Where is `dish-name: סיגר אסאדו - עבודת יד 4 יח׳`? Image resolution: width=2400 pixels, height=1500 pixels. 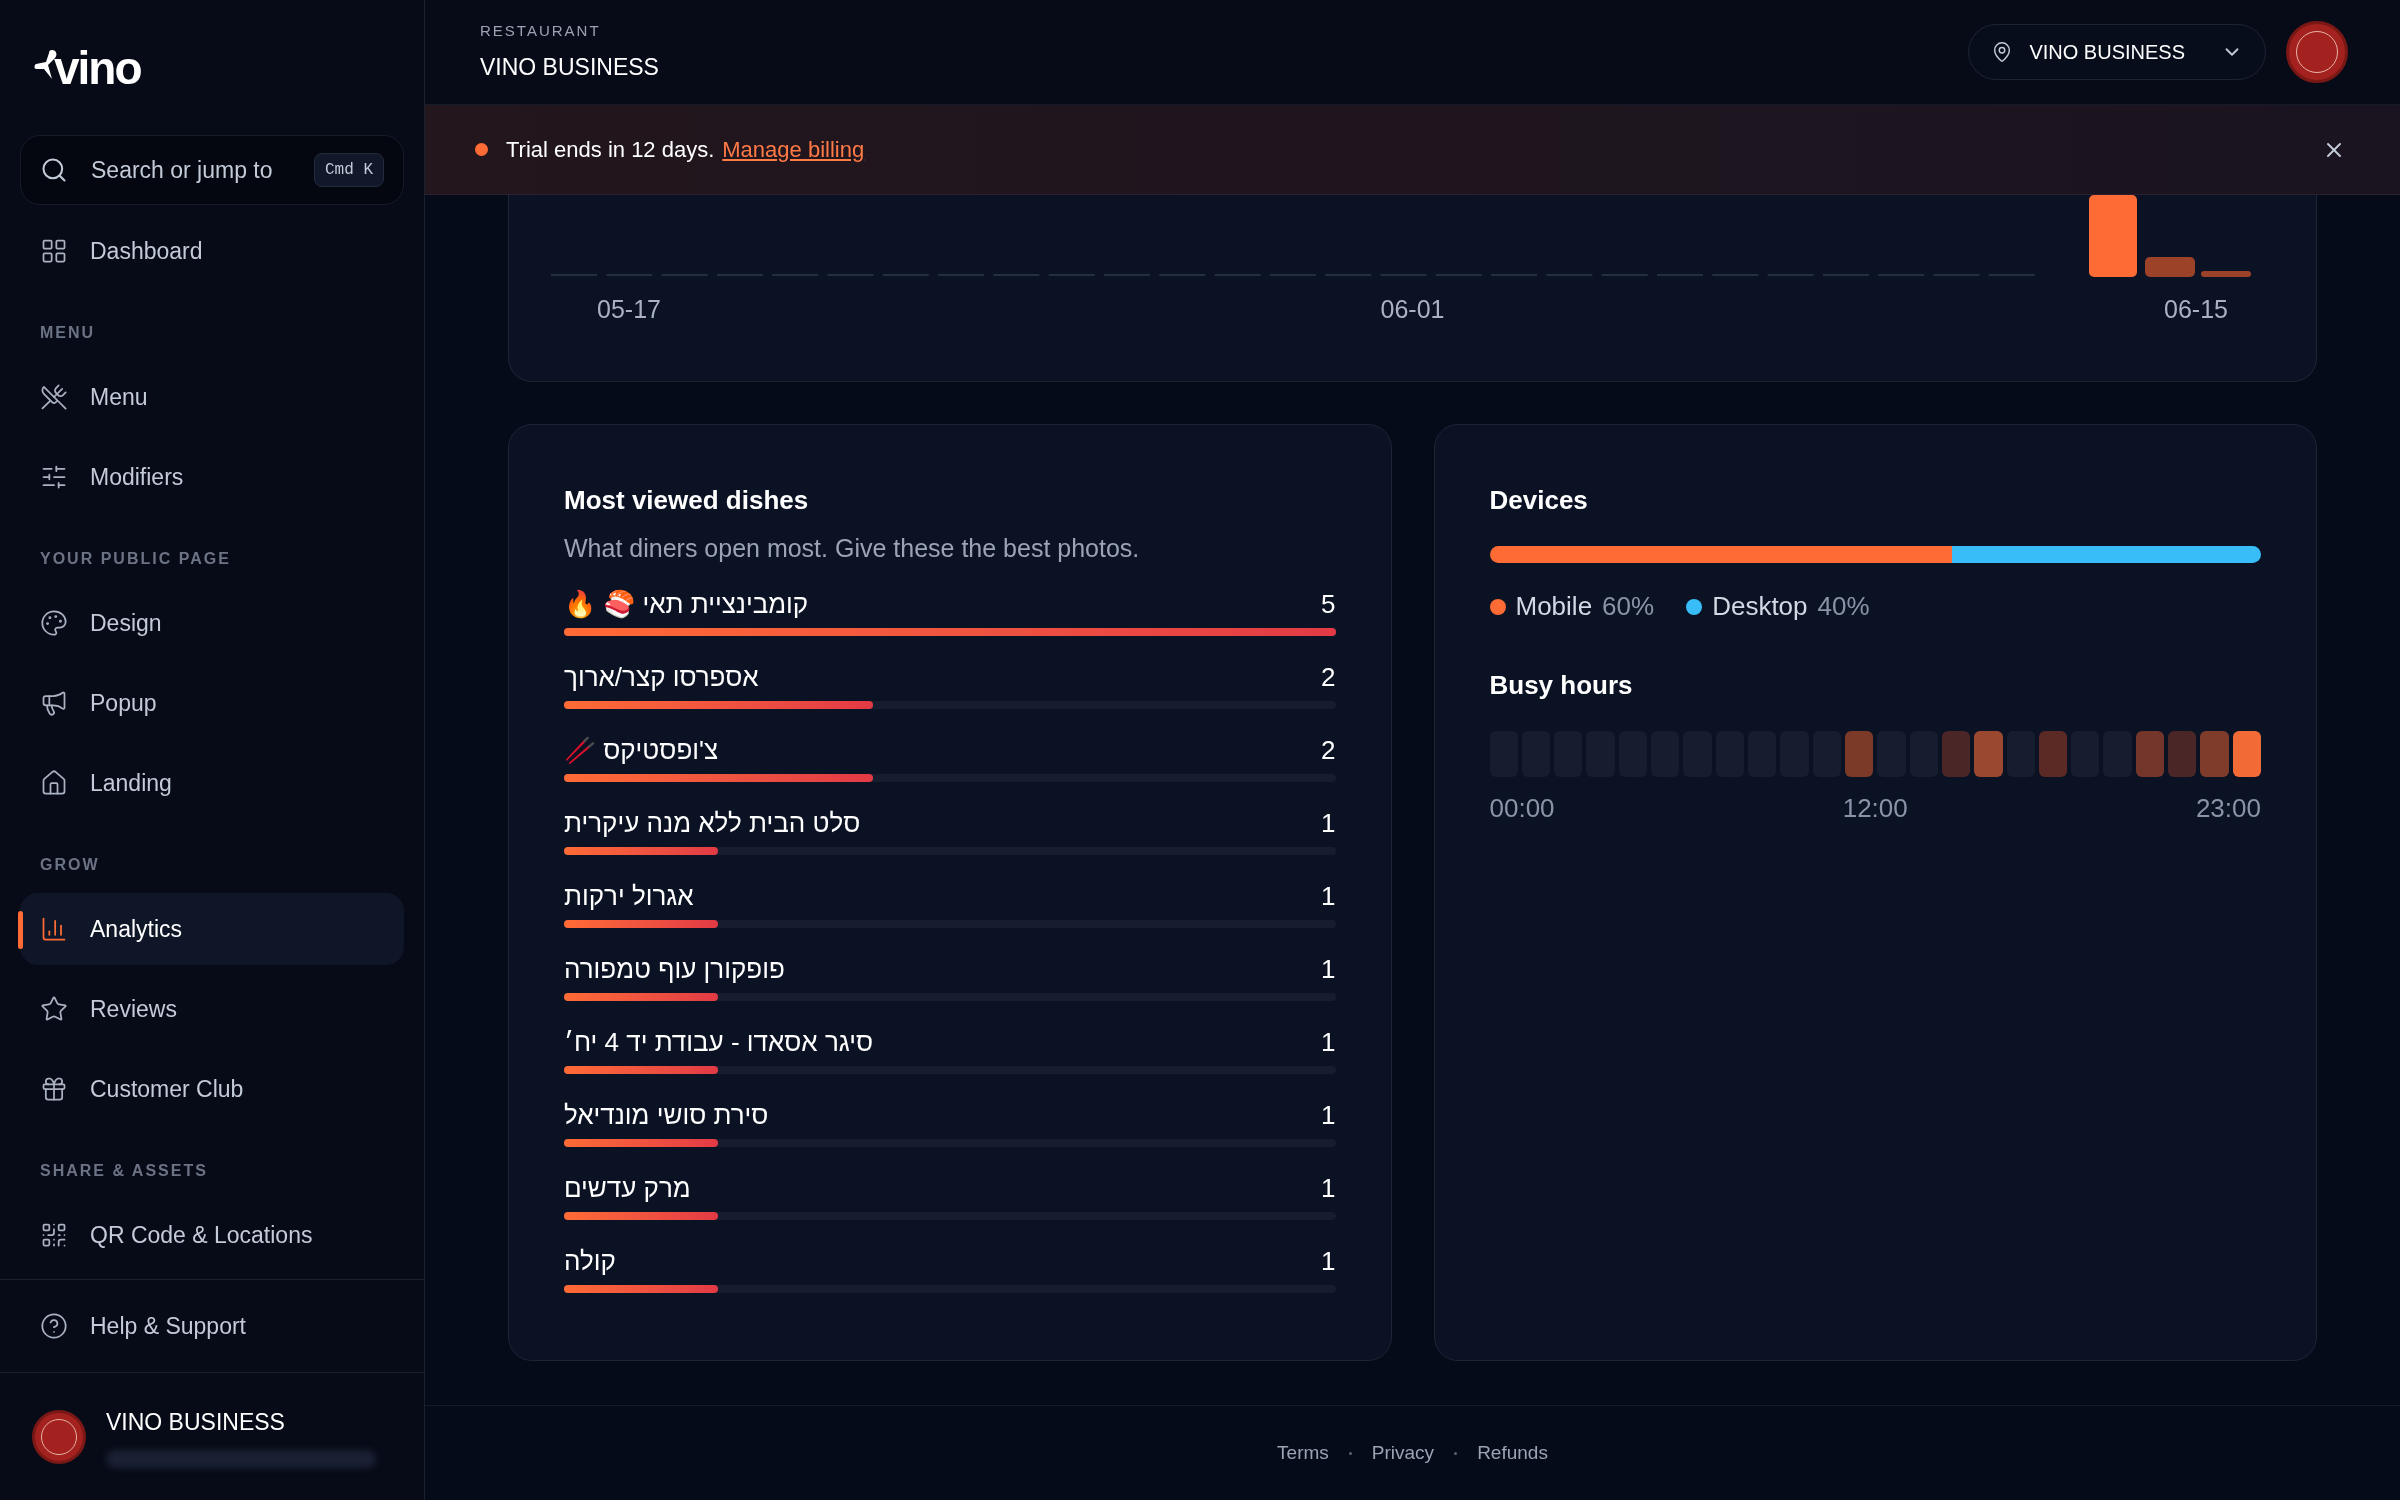 dish-name: סיגר אסאדו - עבודת יד 4 יח׳ is located at coordinates (719, 1041).